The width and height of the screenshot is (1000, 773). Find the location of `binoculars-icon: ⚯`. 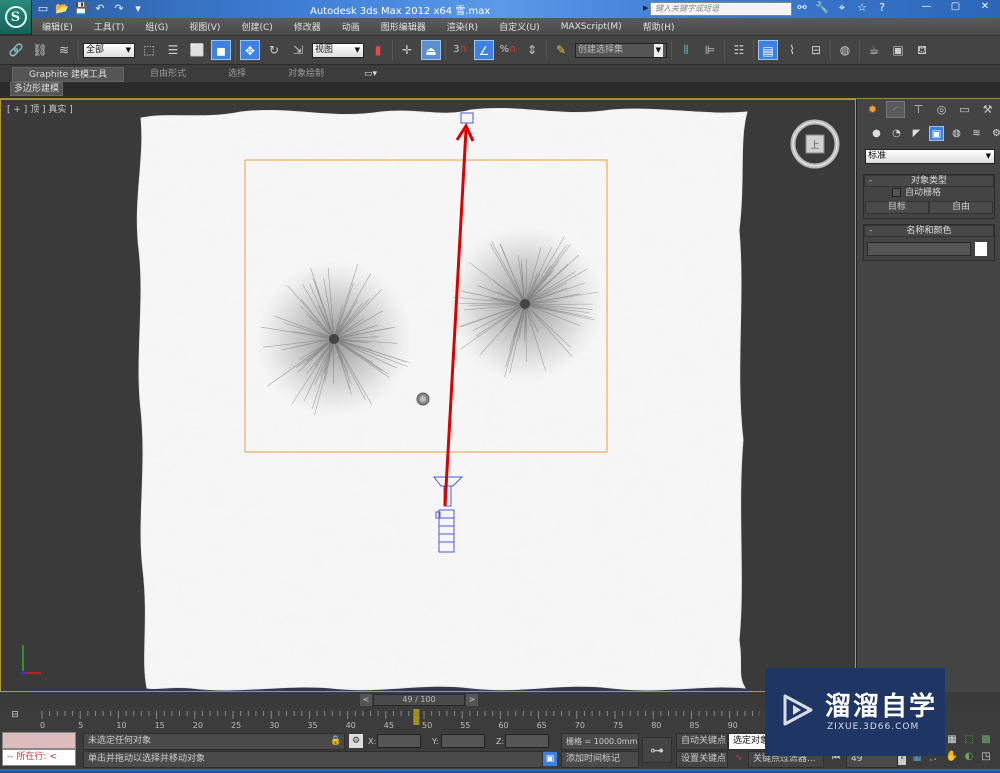

binoculars-icon: ⚯ is located at coordinates (802, 8).